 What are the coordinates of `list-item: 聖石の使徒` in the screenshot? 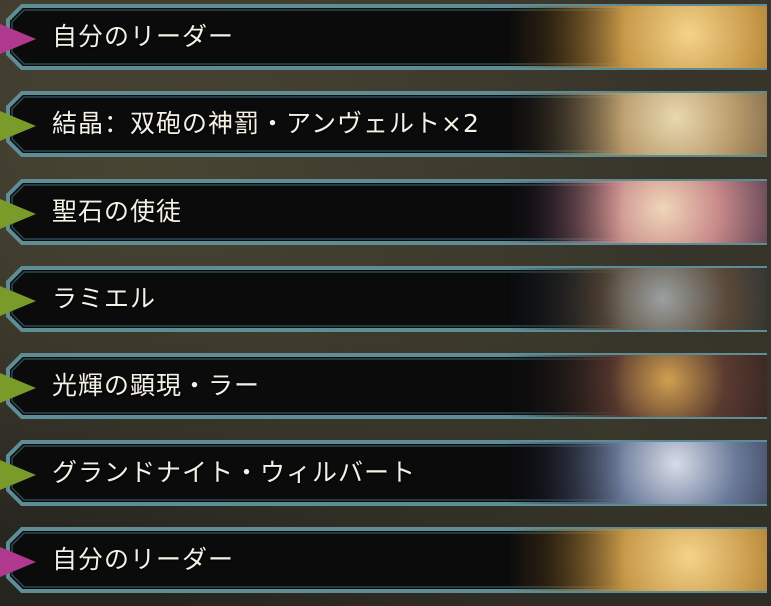 It's located at (385, 212).